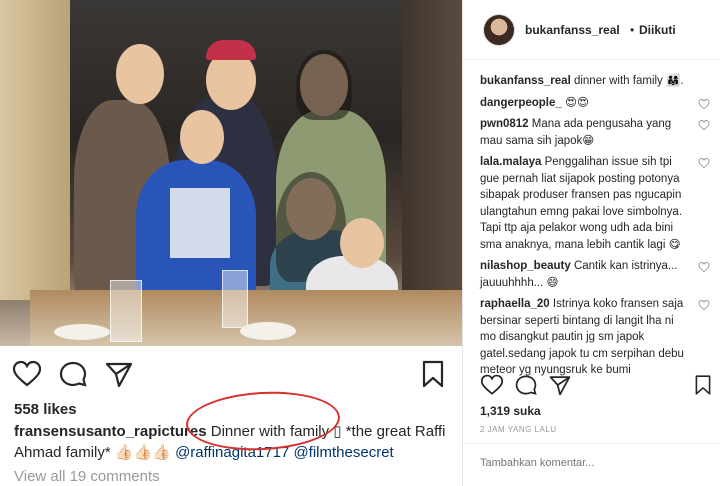 The height and width of the screenshot is (486, 720). What do you see at coordinates (595, 103) in the screenshot?
I see `comment-item: dangerpeople_ 😍😍` at bounding box center [595, 103].